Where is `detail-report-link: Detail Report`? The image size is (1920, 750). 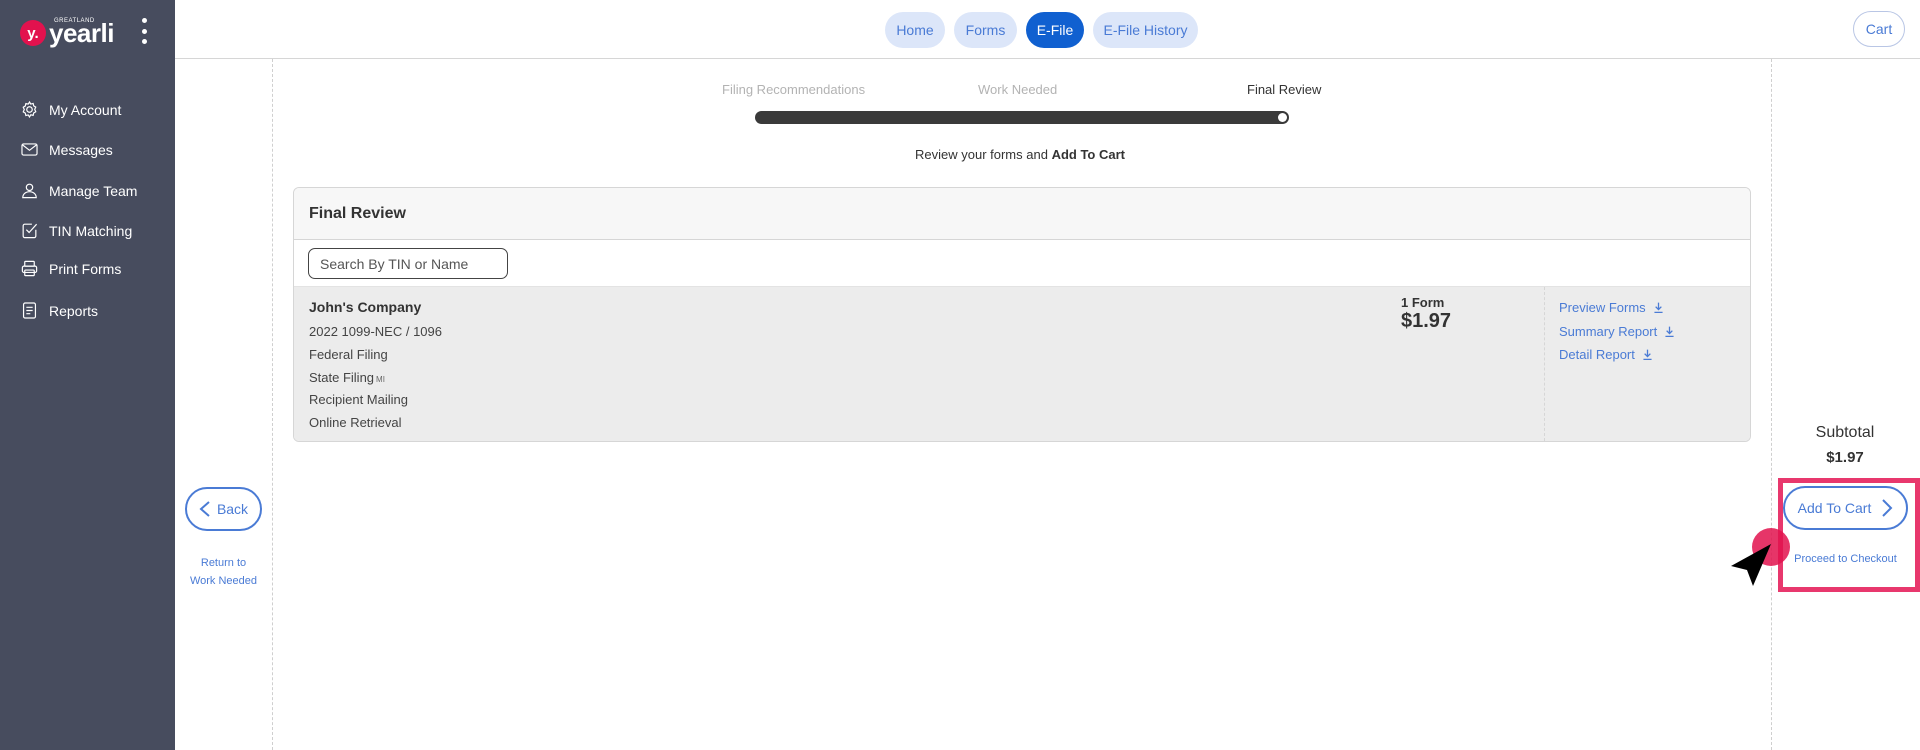
detail-report-link: Detail Report is located at coordinates (1606, 354).